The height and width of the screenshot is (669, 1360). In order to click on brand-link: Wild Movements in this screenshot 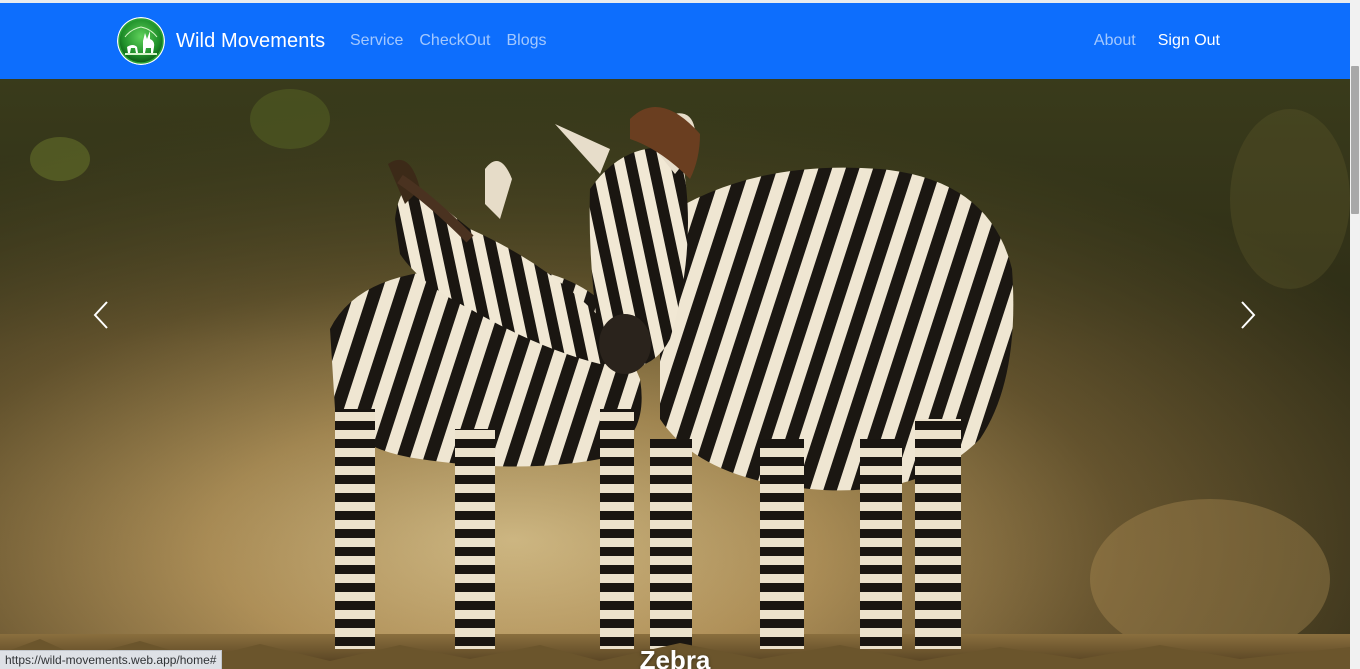, I will do `click(221, 41)`.